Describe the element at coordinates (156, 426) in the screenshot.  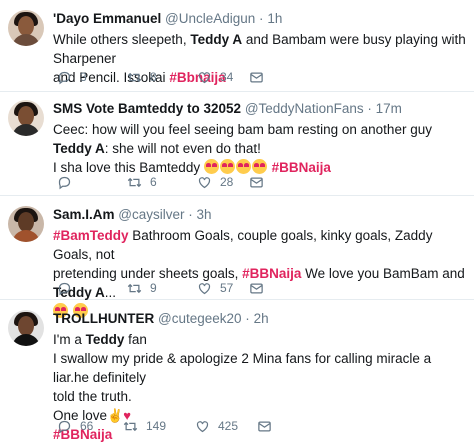
I see `retweet-count: 149` at that location.